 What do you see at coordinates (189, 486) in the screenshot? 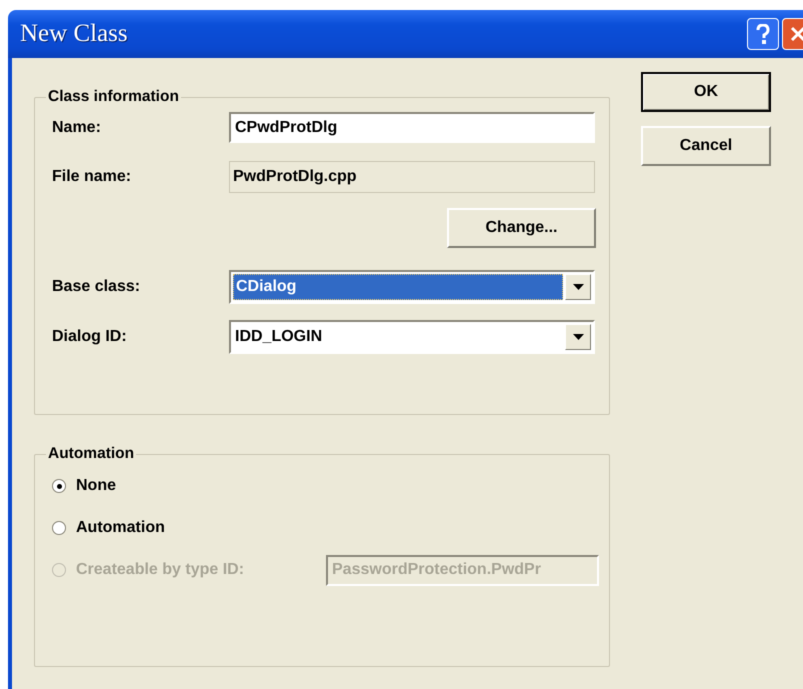
I see `radio-option: None` at bounding box center [189, 486].